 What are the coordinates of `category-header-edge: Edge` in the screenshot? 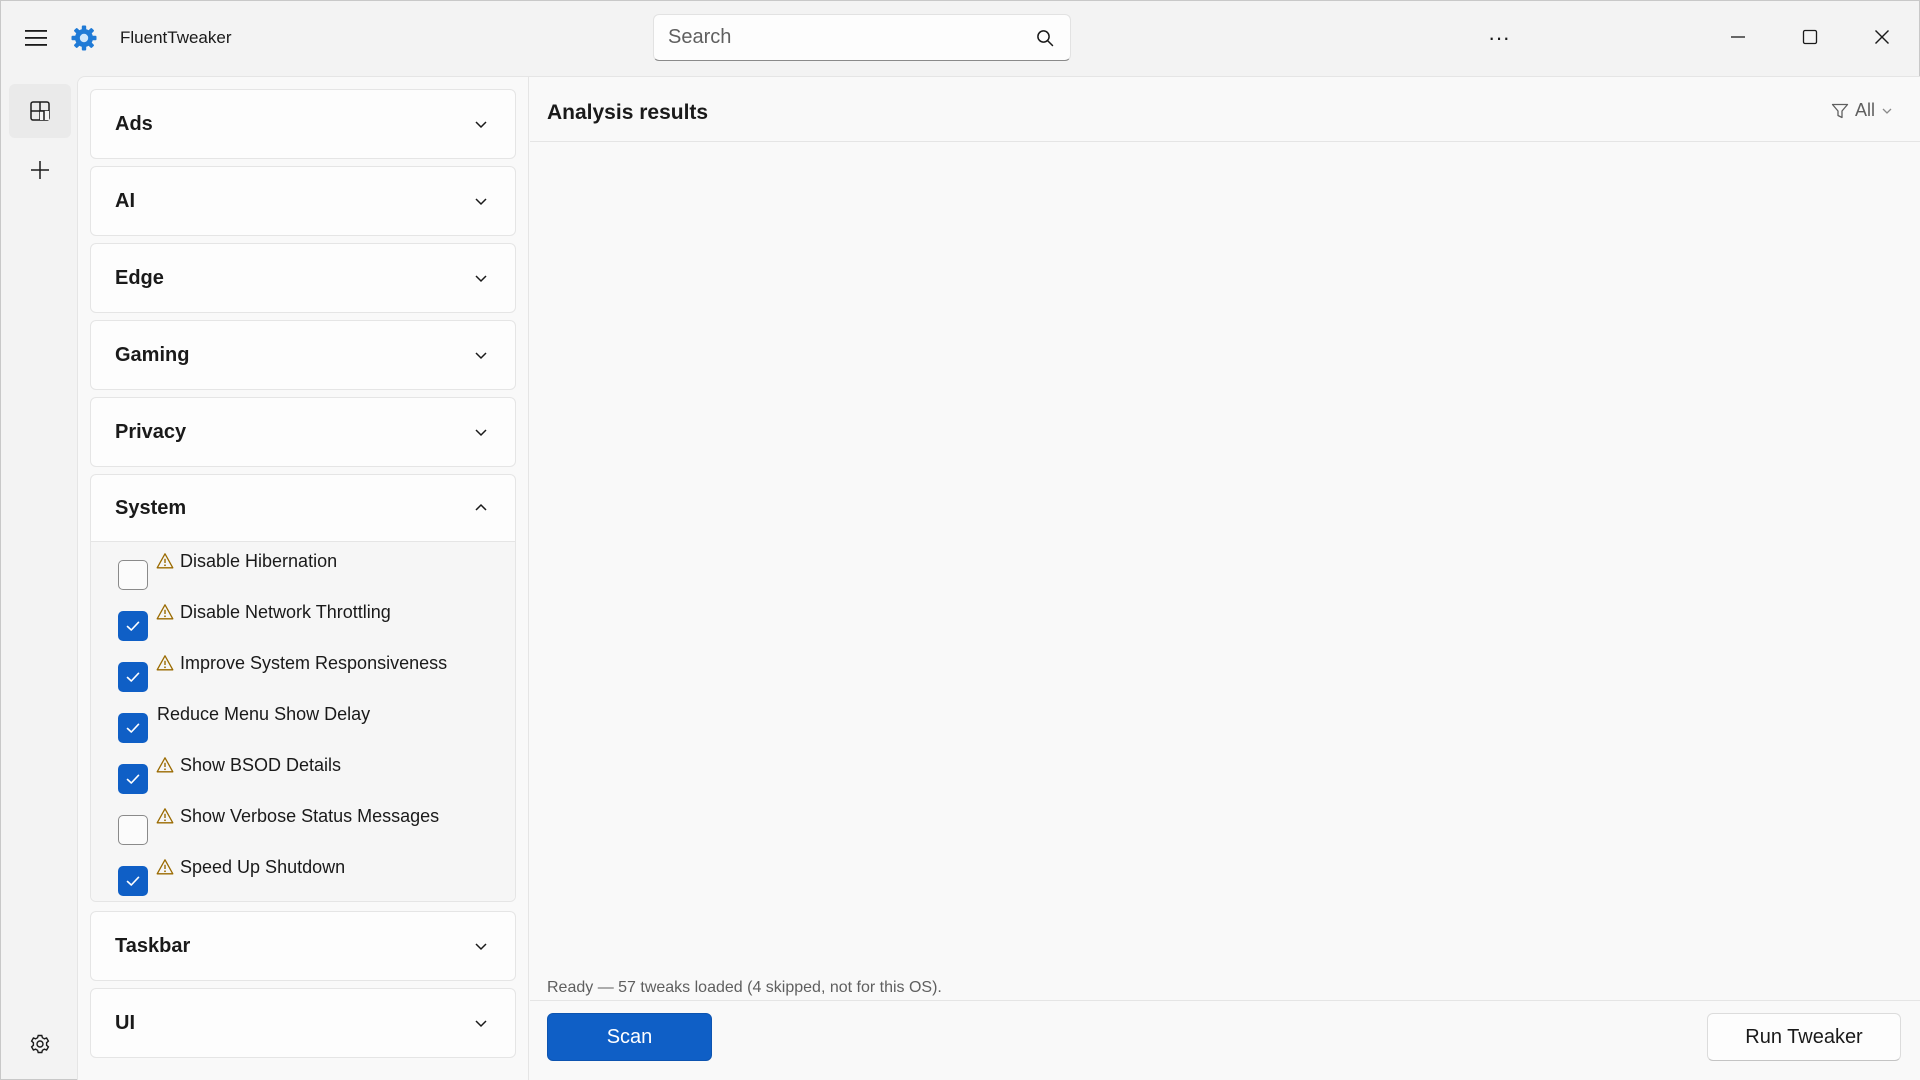 It's located at (303, 278).